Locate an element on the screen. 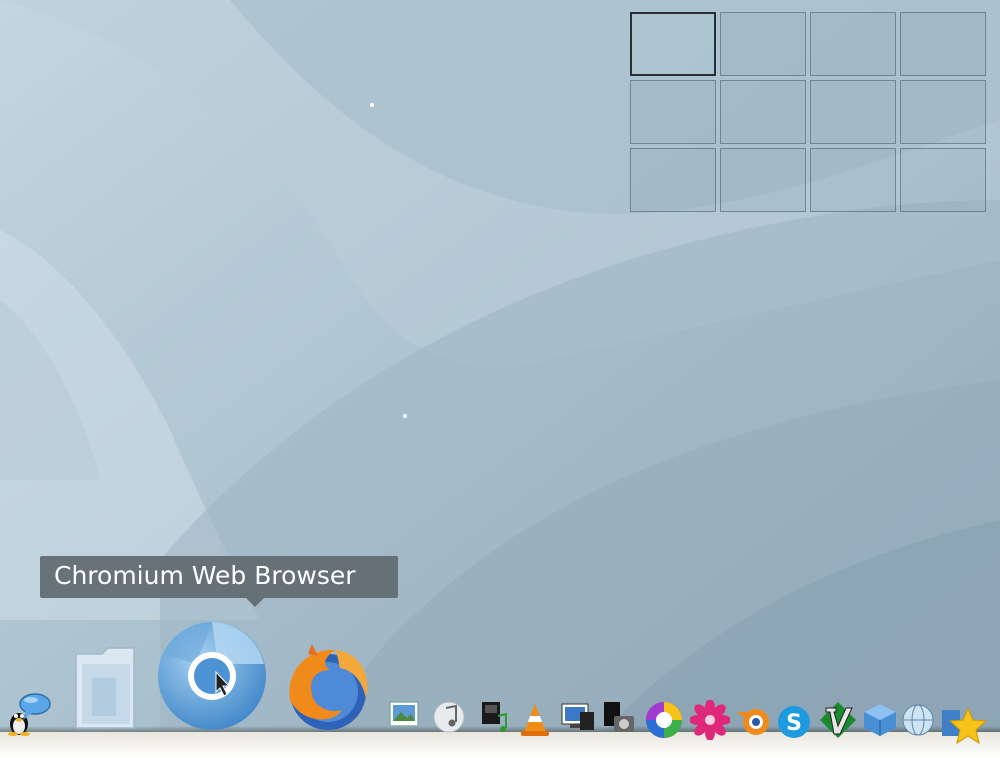  star-bookmark-icon is located at coordinates (963, 727).